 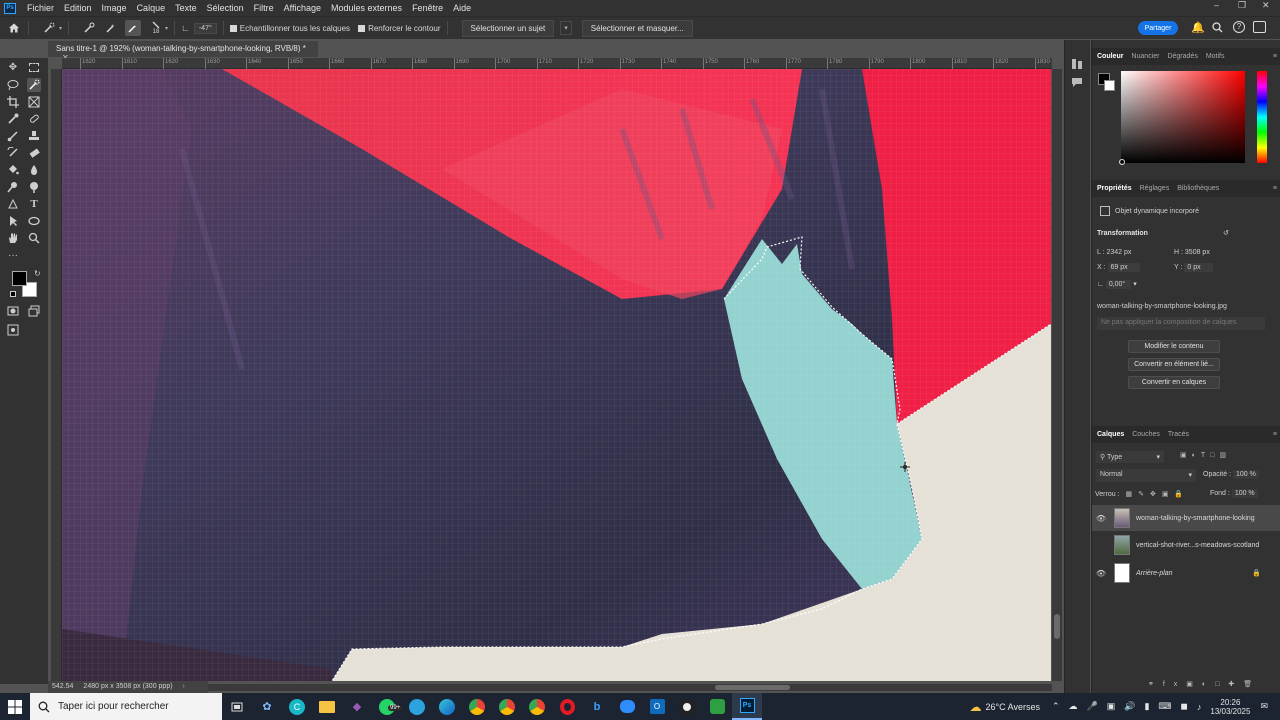 I want to click on menu-fenetre: Fenêtre, so click(x=427, y=8).